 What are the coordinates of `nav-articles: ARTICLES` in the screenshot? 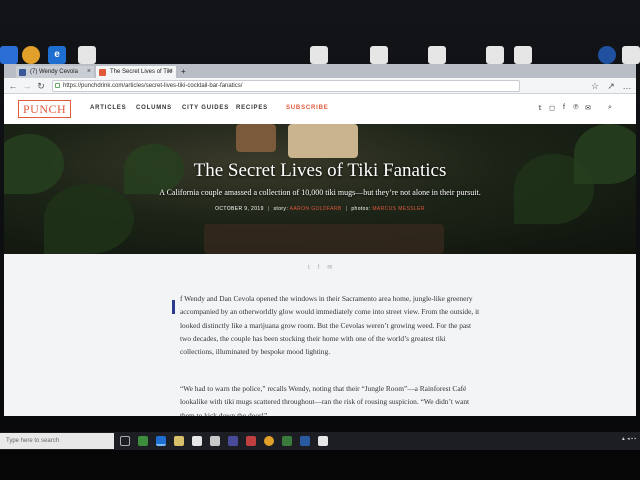 It's located at (108, 108).